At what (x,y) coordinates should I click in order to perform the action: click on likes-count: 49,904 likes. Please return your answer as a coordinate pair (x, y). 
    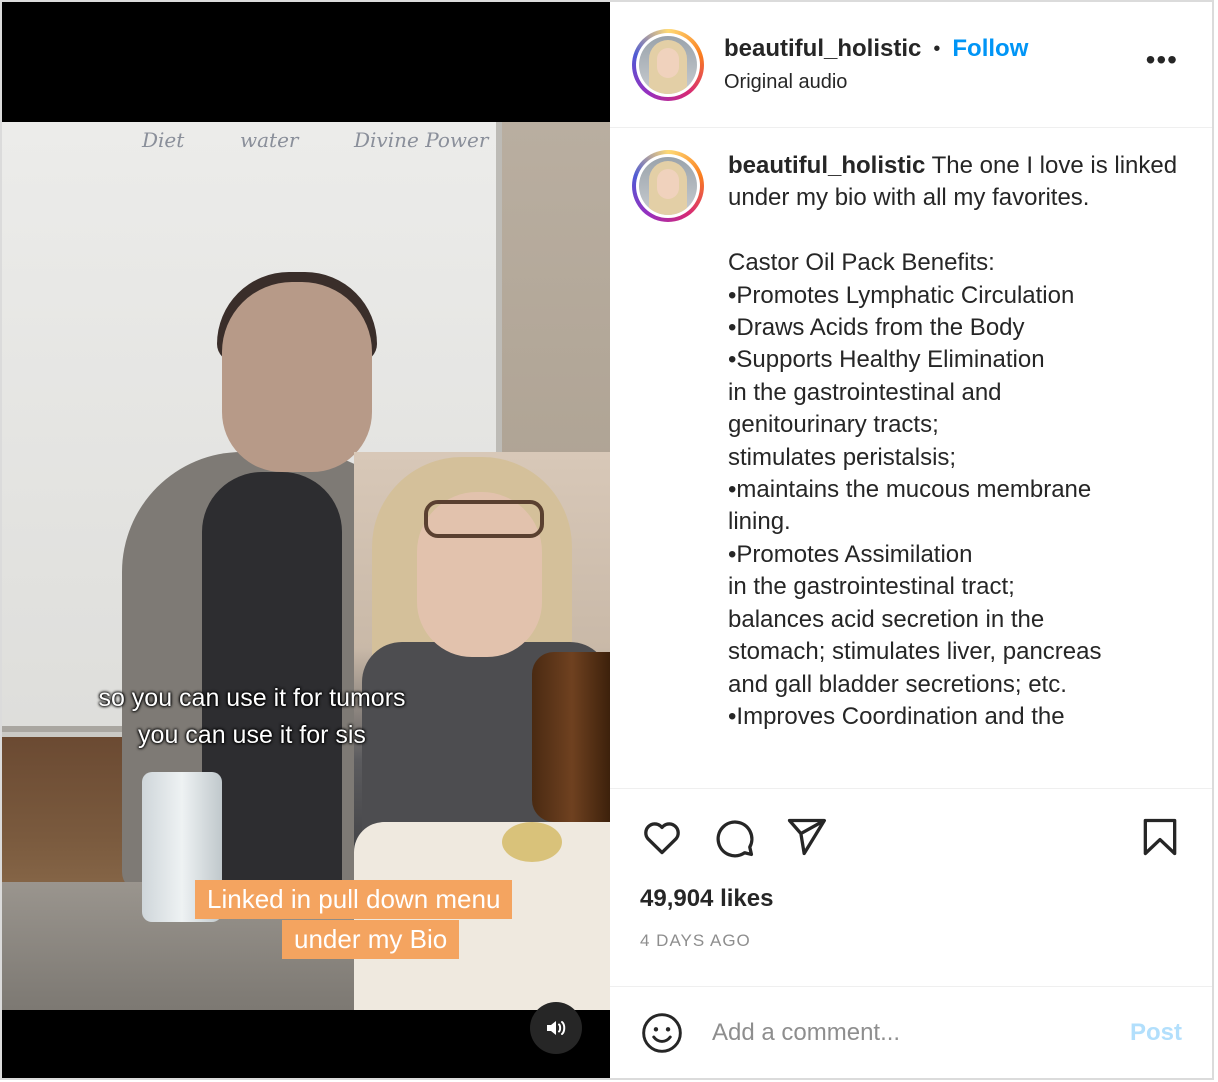
    Looking at the image, I should click on (911, 899).